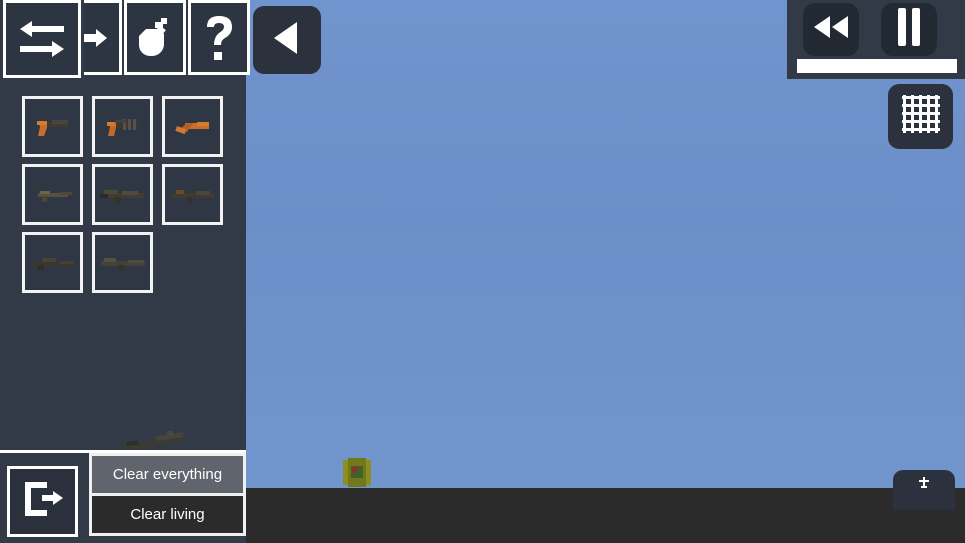  I want to click on swap-tool-button, so click(42, 39).